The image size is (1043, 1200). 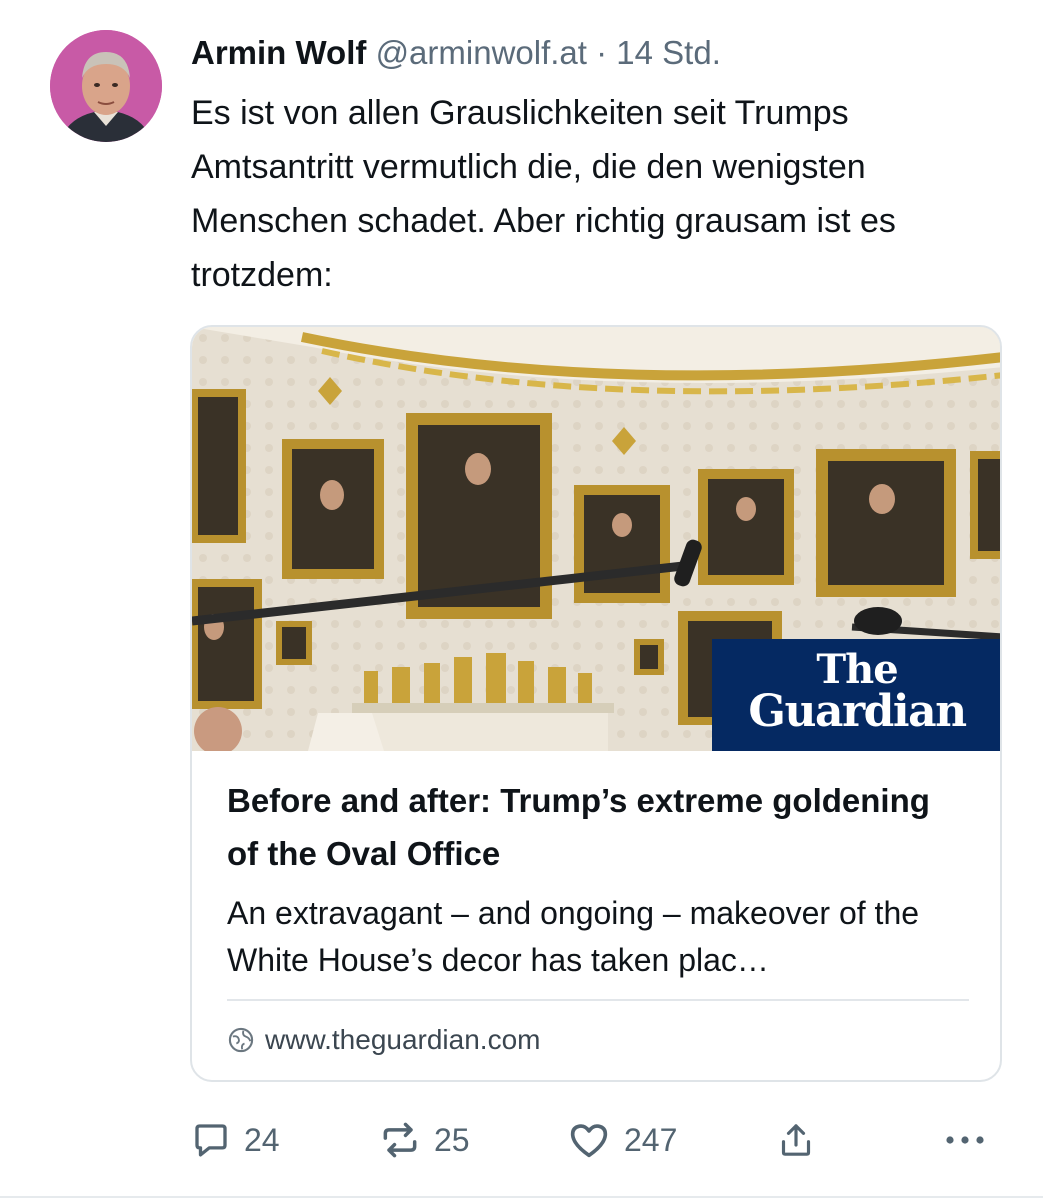 I want to click on guardian-logo: The Guardian, so click(x=856, y=695).